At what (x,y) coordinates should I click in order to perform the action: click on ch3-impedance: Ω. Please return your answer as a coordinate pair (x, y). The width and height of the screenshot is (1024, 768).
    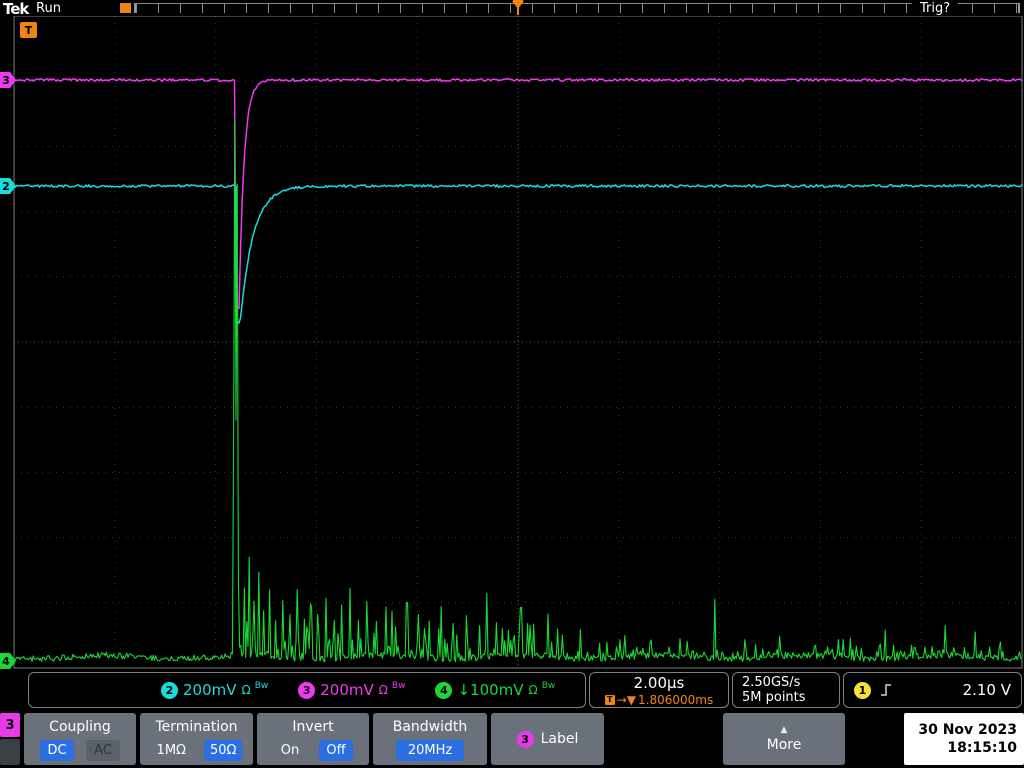
    Looking at the image, I should click on (383, 690).